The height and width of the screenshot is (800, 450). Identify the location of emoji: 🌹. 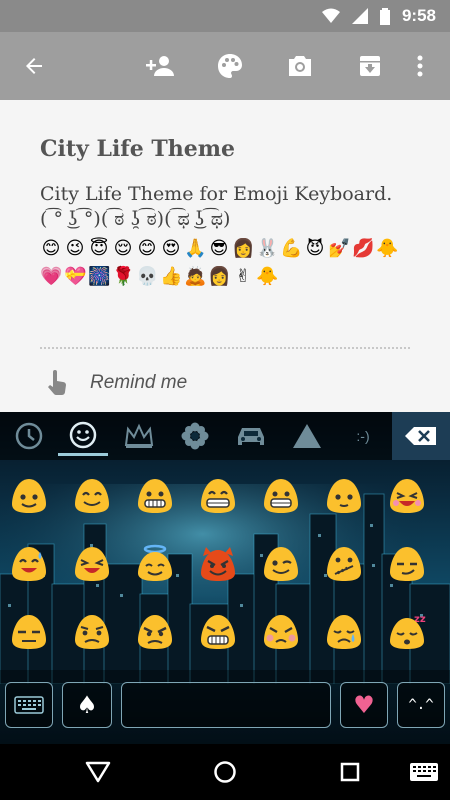
(123, 276).